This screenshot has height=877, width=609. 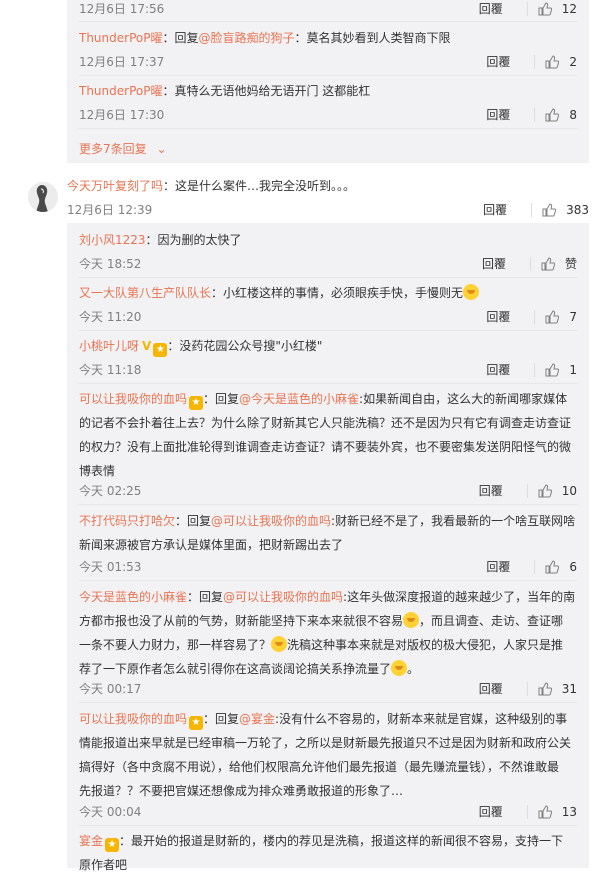 I want to click on sub-comment-meta: 今天 00:04 回覆 13, so click(x=328, y=811).